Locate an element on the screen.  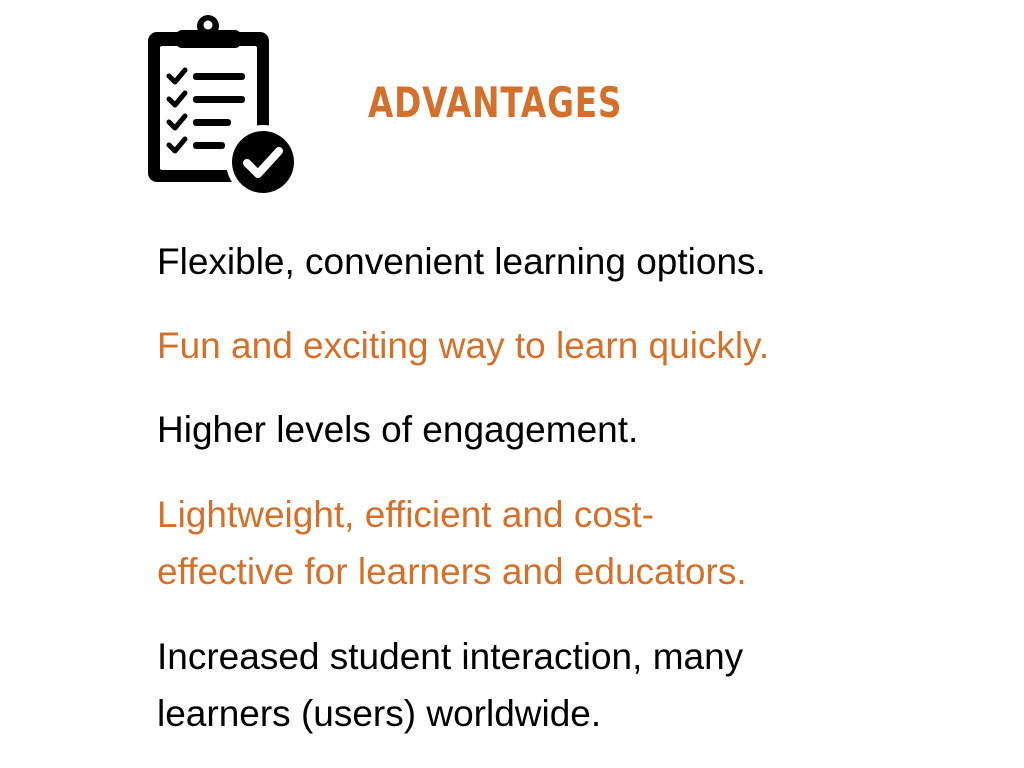
bullet-fun: Fun and exciting way to learn quickly. is located at coordinates (517, 345).